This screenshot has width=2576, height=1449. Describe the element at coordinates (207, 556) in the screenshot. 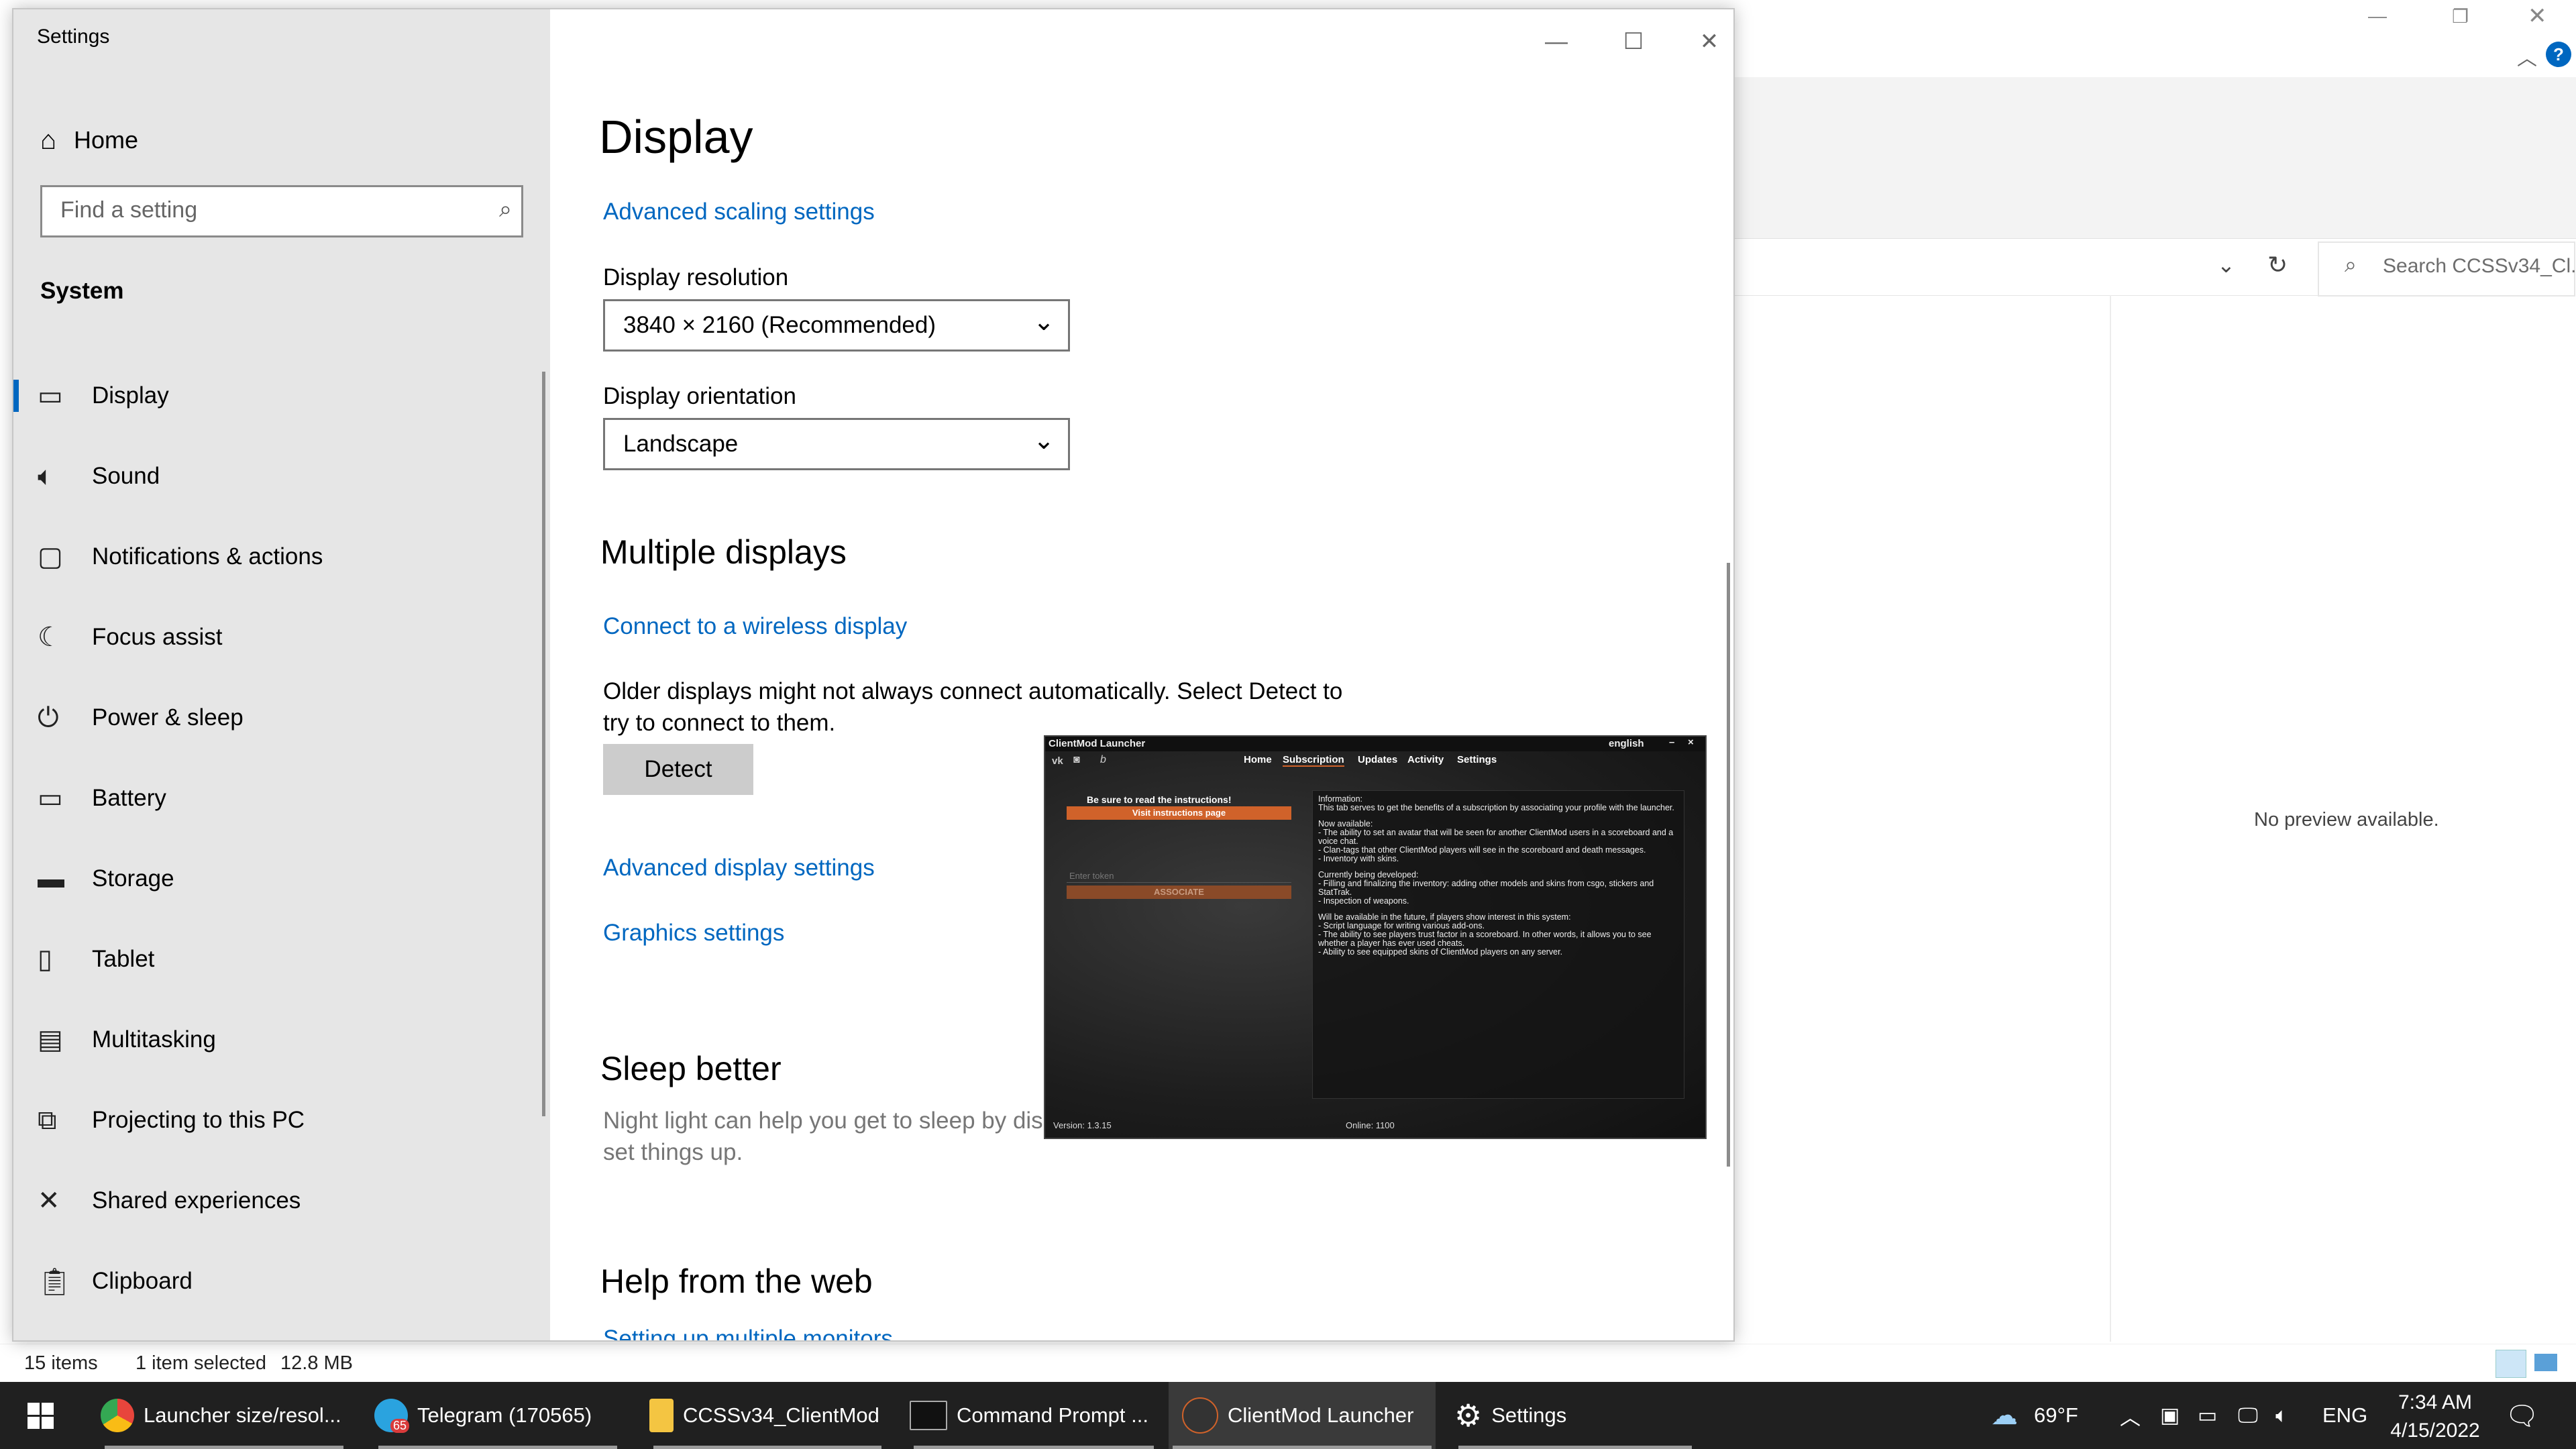

I see `sidebar-item-label: Notifications & actions` at that location.